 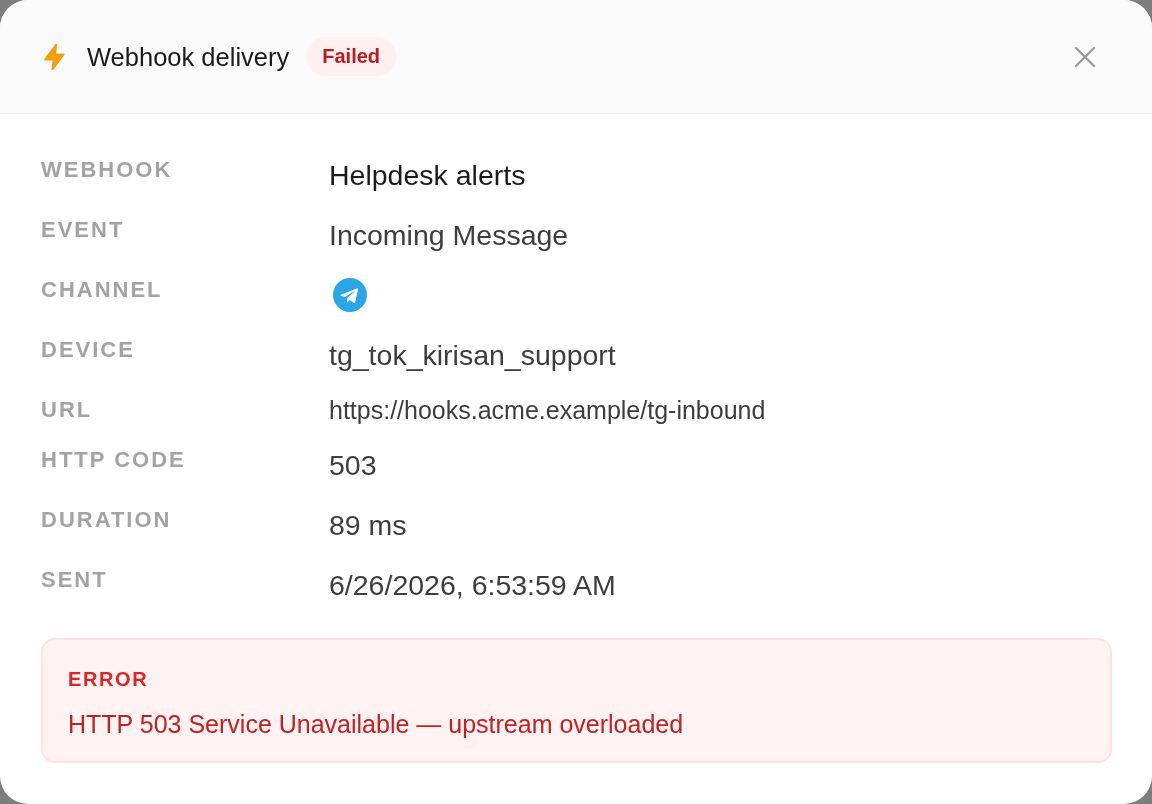 I want to click on field-value: 503, so click(x=353, y=465).